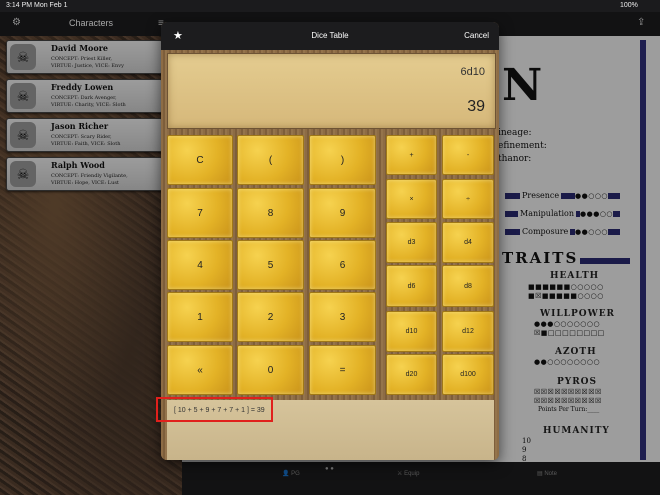 The height and width of the screenshot is (495, 660). Describe the element at coordinates (476, 35) in the screenshot. I see `cancel-button: Cancel` at that location.